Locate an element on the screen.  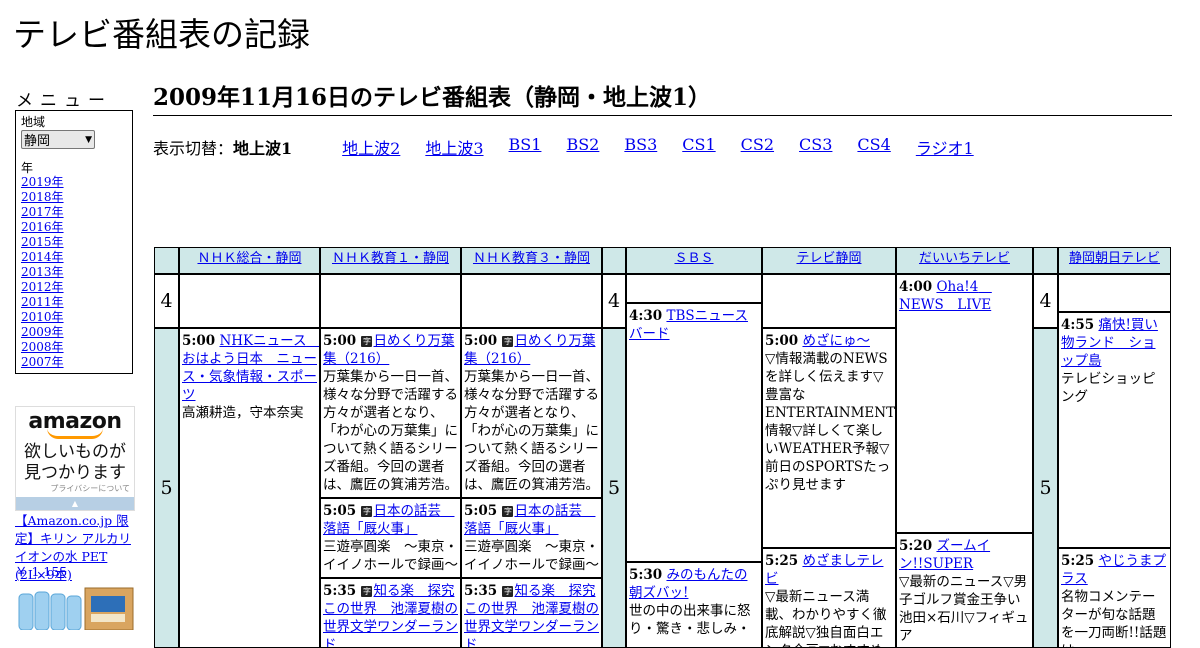
channel-link: だいいちテレビ is located at coordinates (964, 258).